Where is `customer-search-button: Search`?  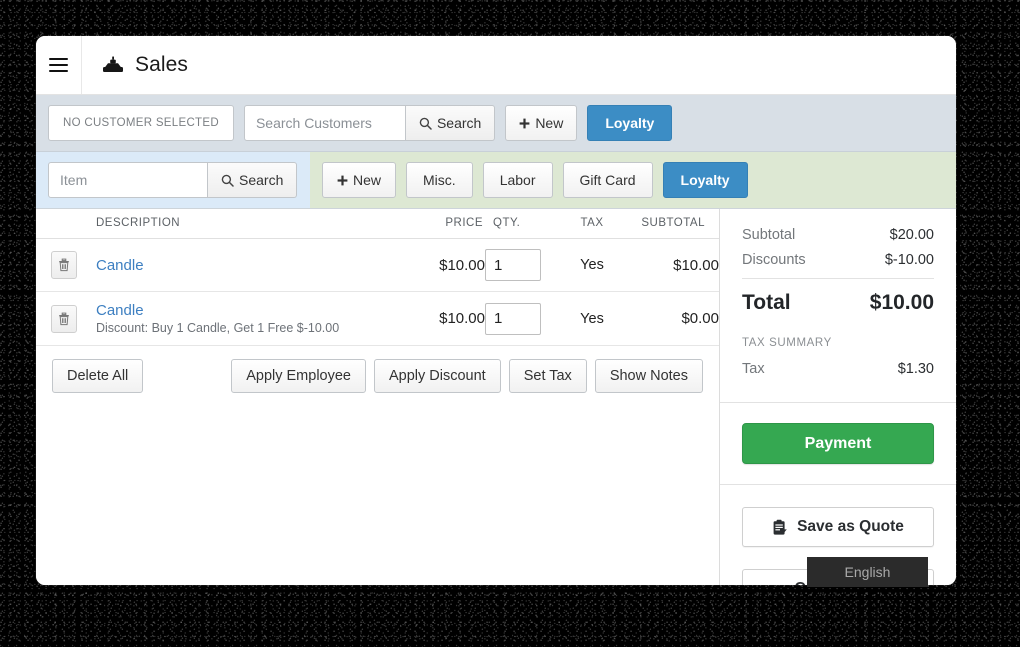 customer-search-button: Search is located at coordinates (450, 123).